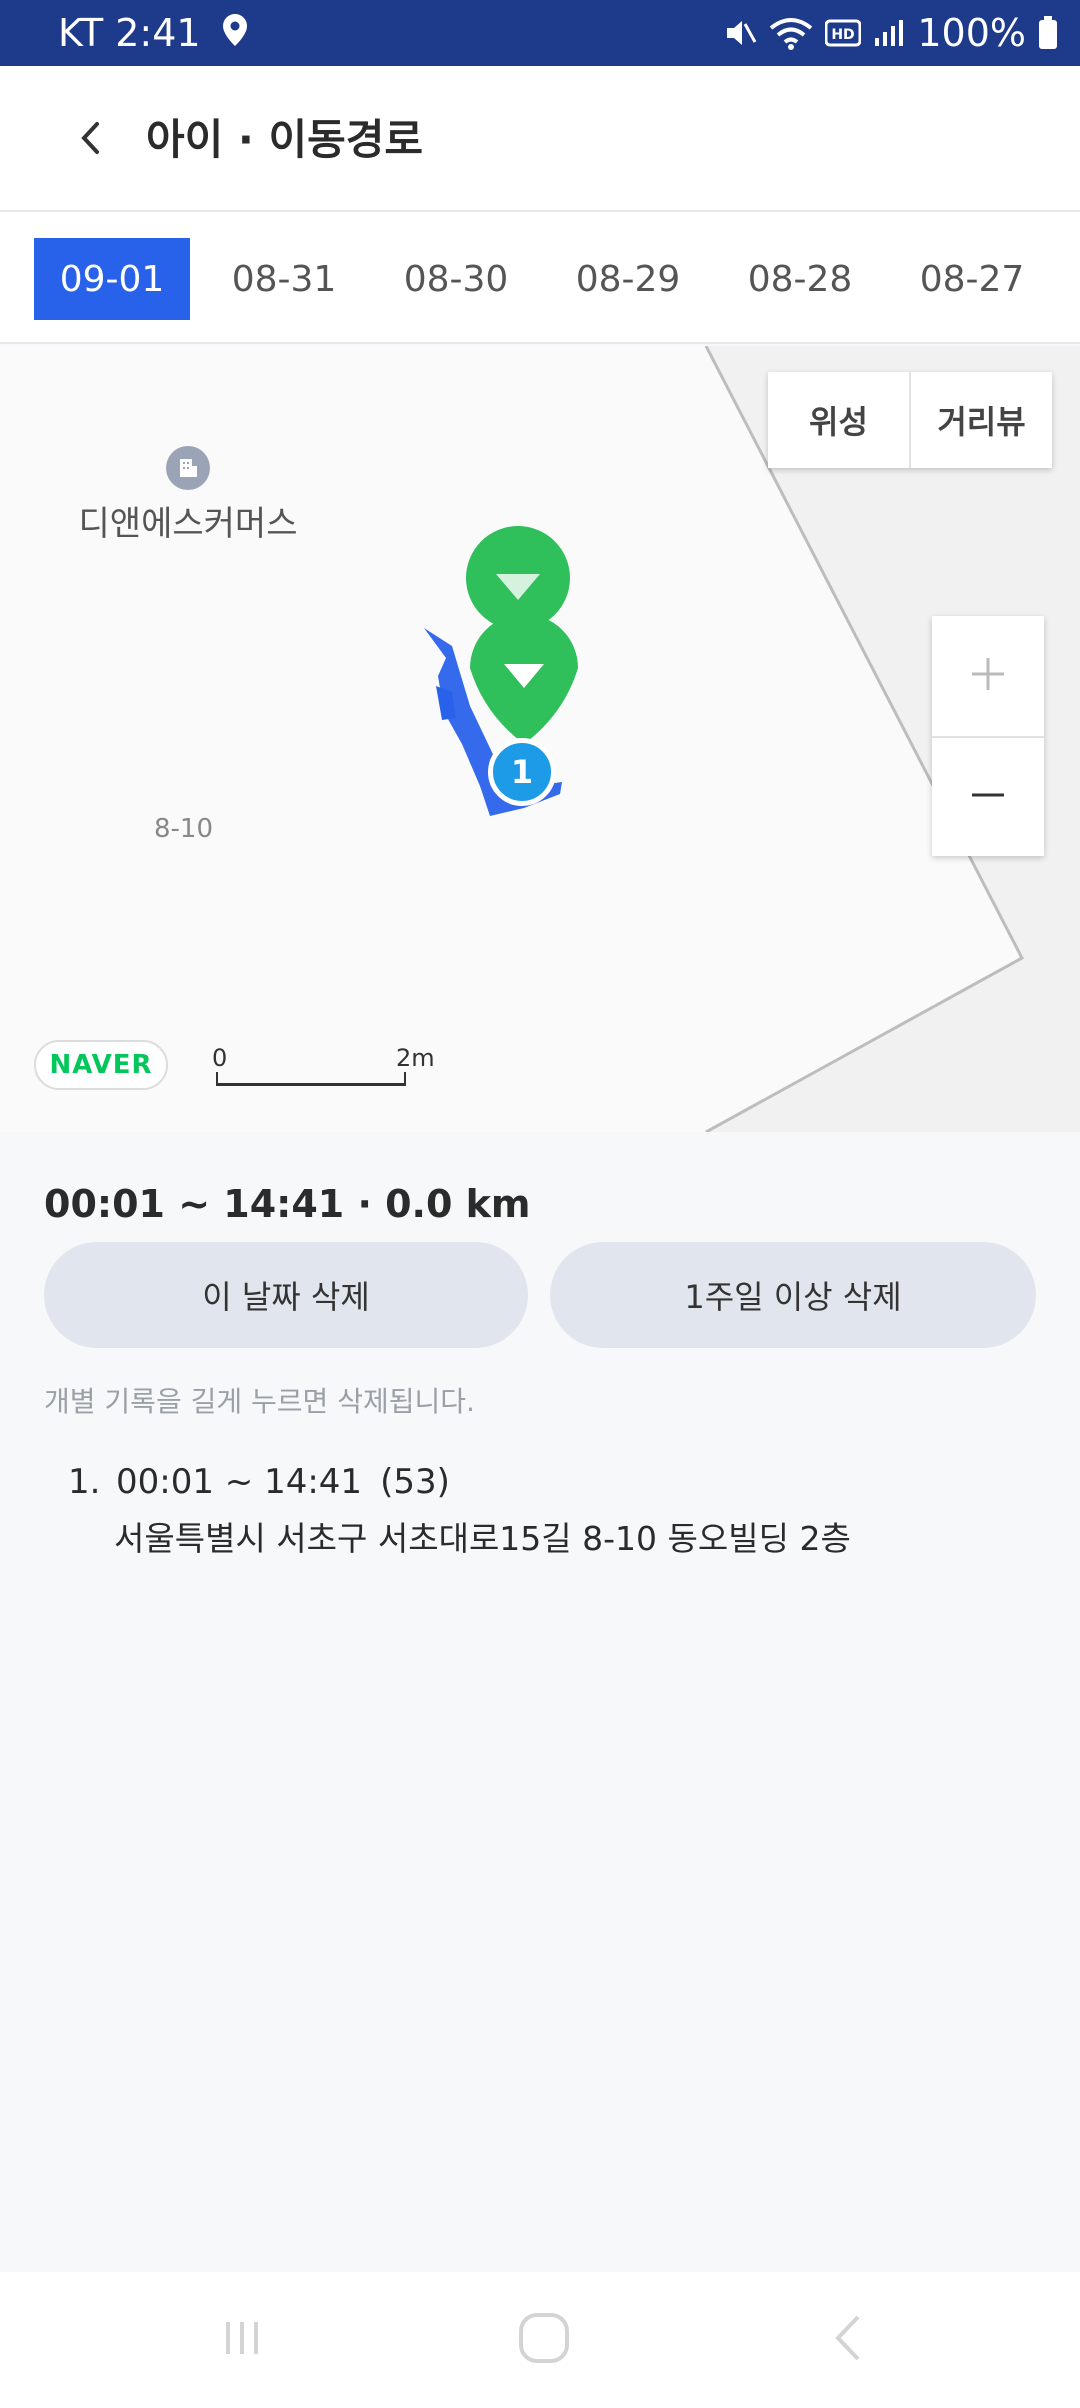 This screenshot has height=2408, width=1080. Describe the element at coordinates (800, 279) in the screenshot. I see `tab-date-0828: 08-28` at that location.